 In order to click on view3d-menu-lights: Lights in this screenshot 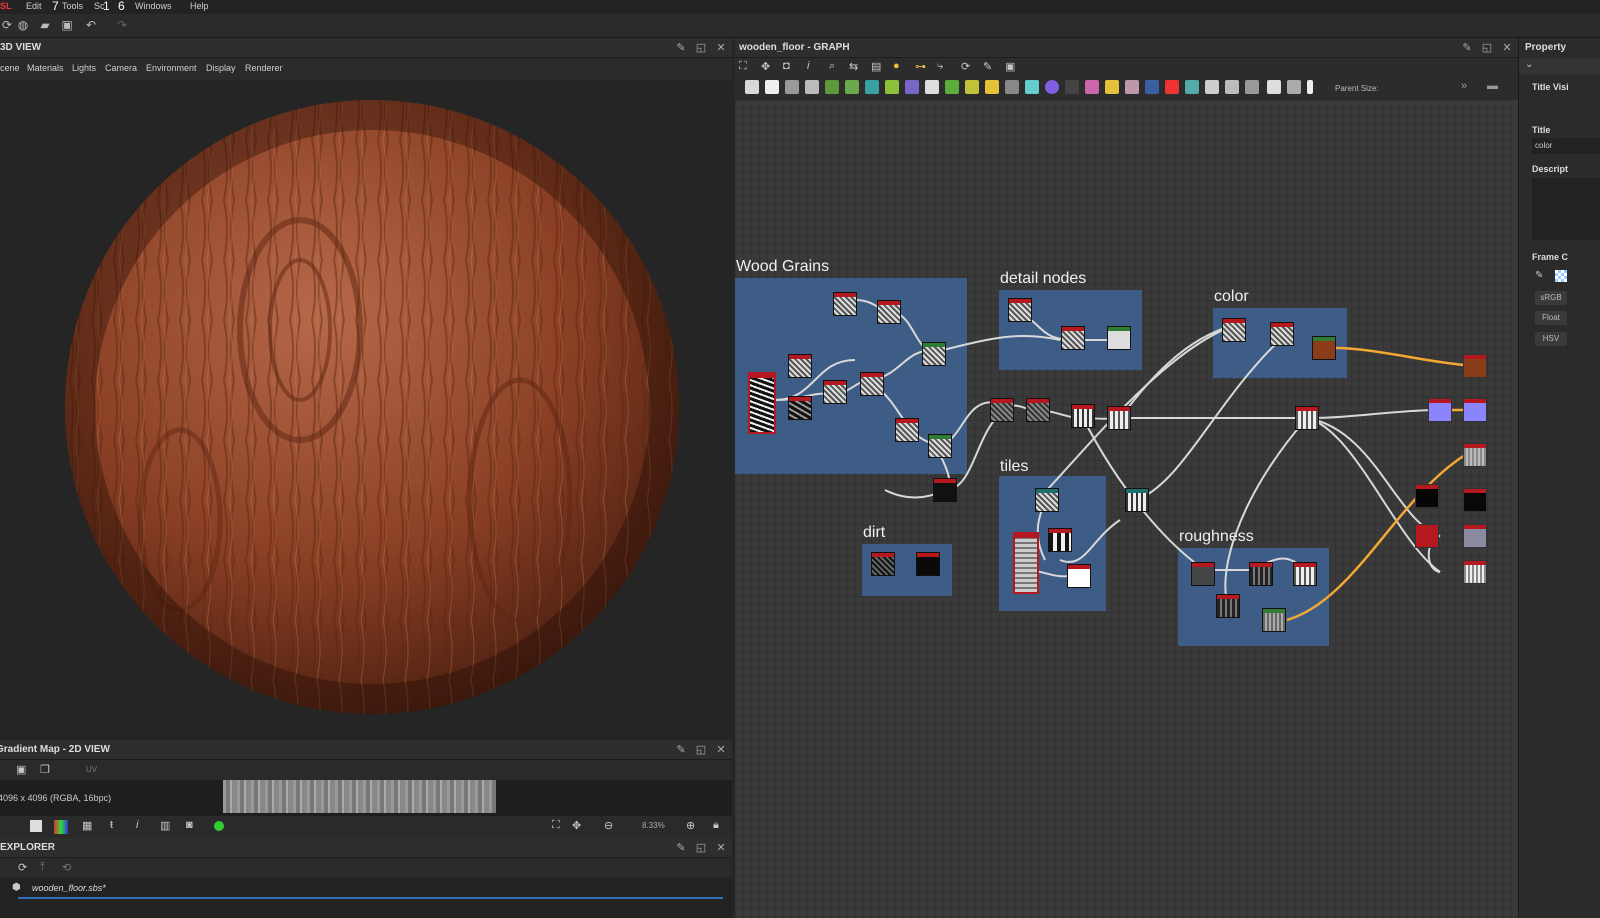, I will do `click(84, 68)`.